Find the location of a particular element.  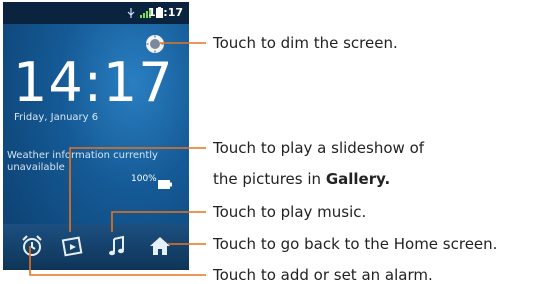

gallery-label: Gallery. is located at coordinates (358, 179).